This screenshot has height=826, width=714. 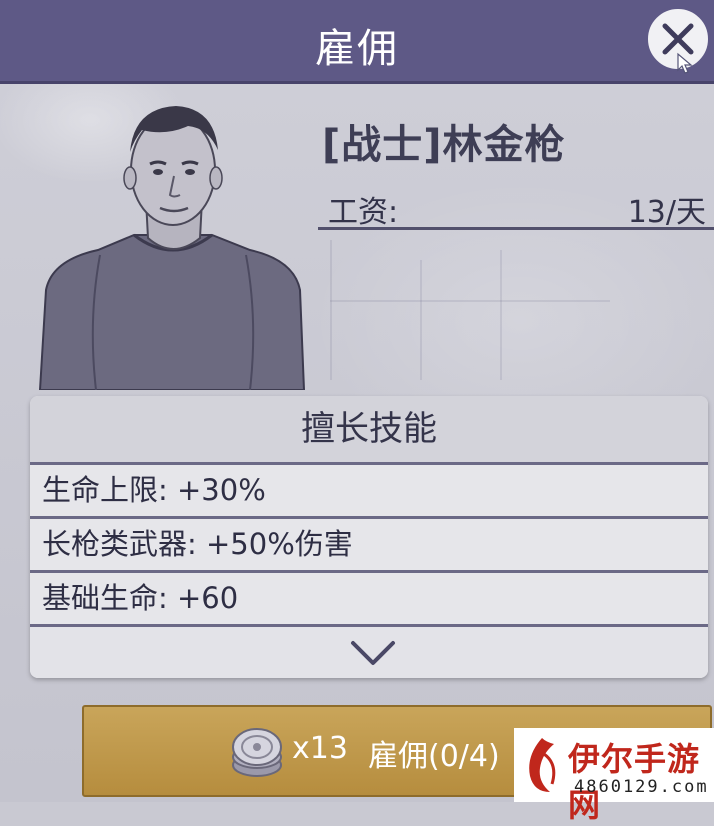 I want to click on hero-name: [战士]林金枪, so click(x=444, y=145).